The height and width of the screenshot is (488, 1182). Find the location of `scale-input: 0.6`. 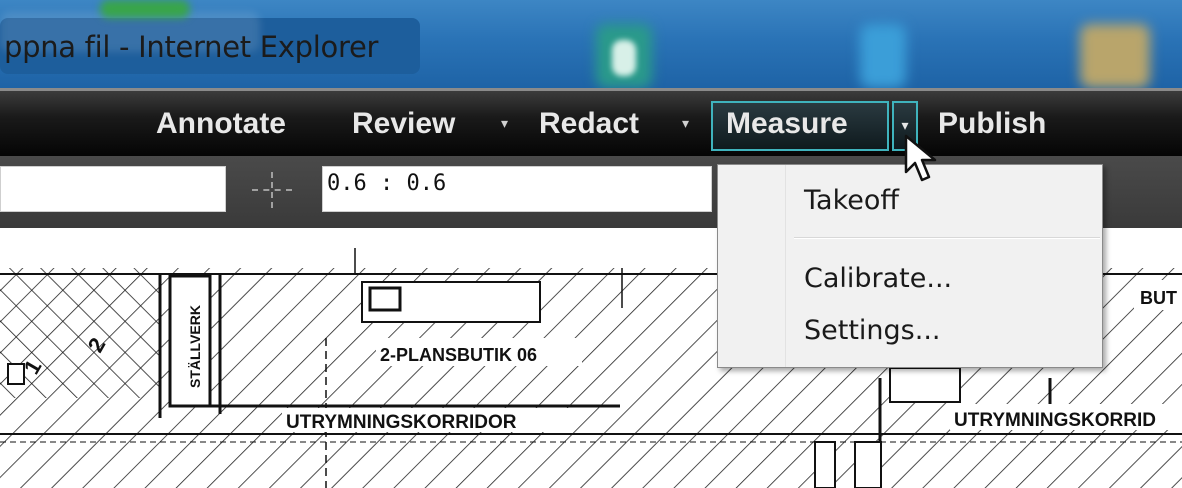

scale-input: 0.6 is located at coordinates (517, 189).